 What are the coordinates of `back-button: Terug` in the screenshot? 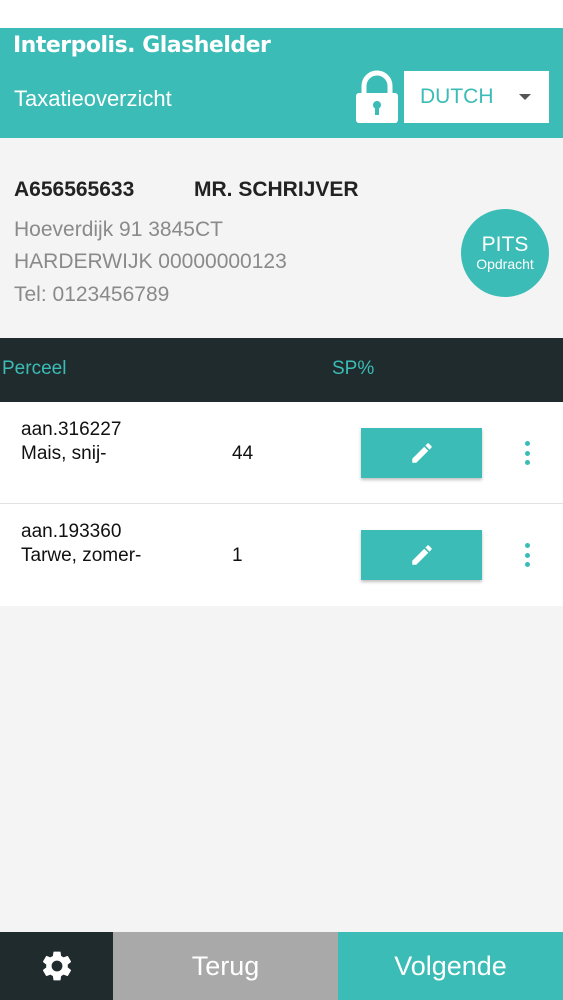 It's located at (225, 966).